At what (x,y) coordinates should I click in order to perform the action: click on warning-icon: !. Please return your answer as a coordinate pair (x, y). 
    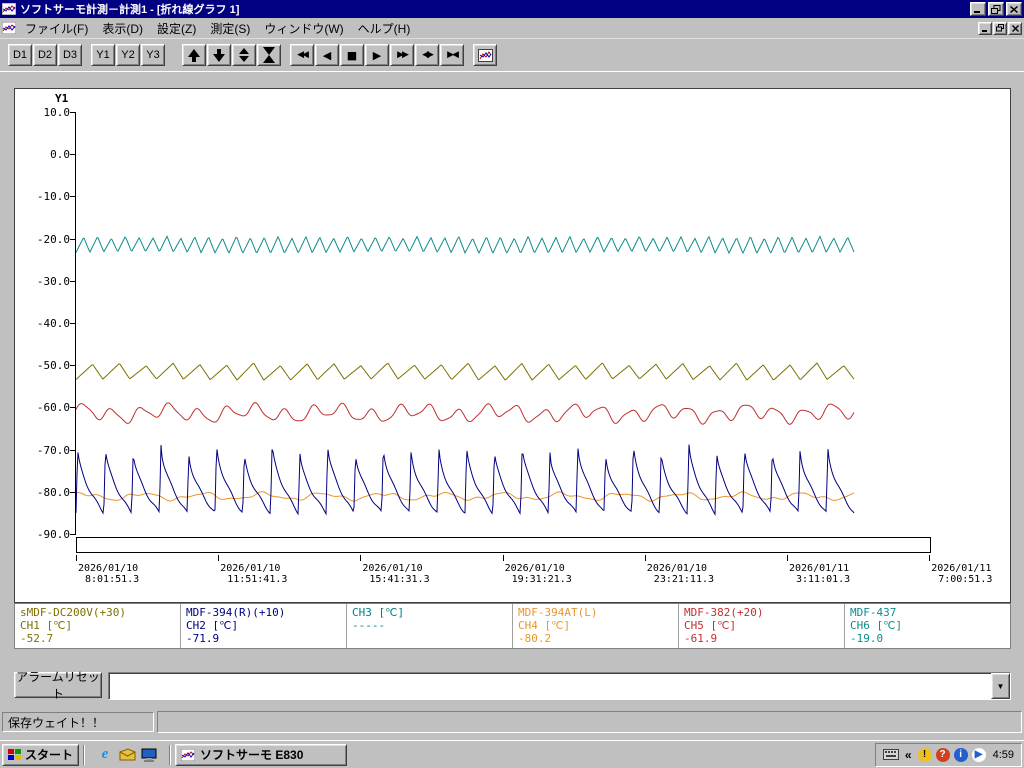
    Looking at the image, I should click on (924, 754).